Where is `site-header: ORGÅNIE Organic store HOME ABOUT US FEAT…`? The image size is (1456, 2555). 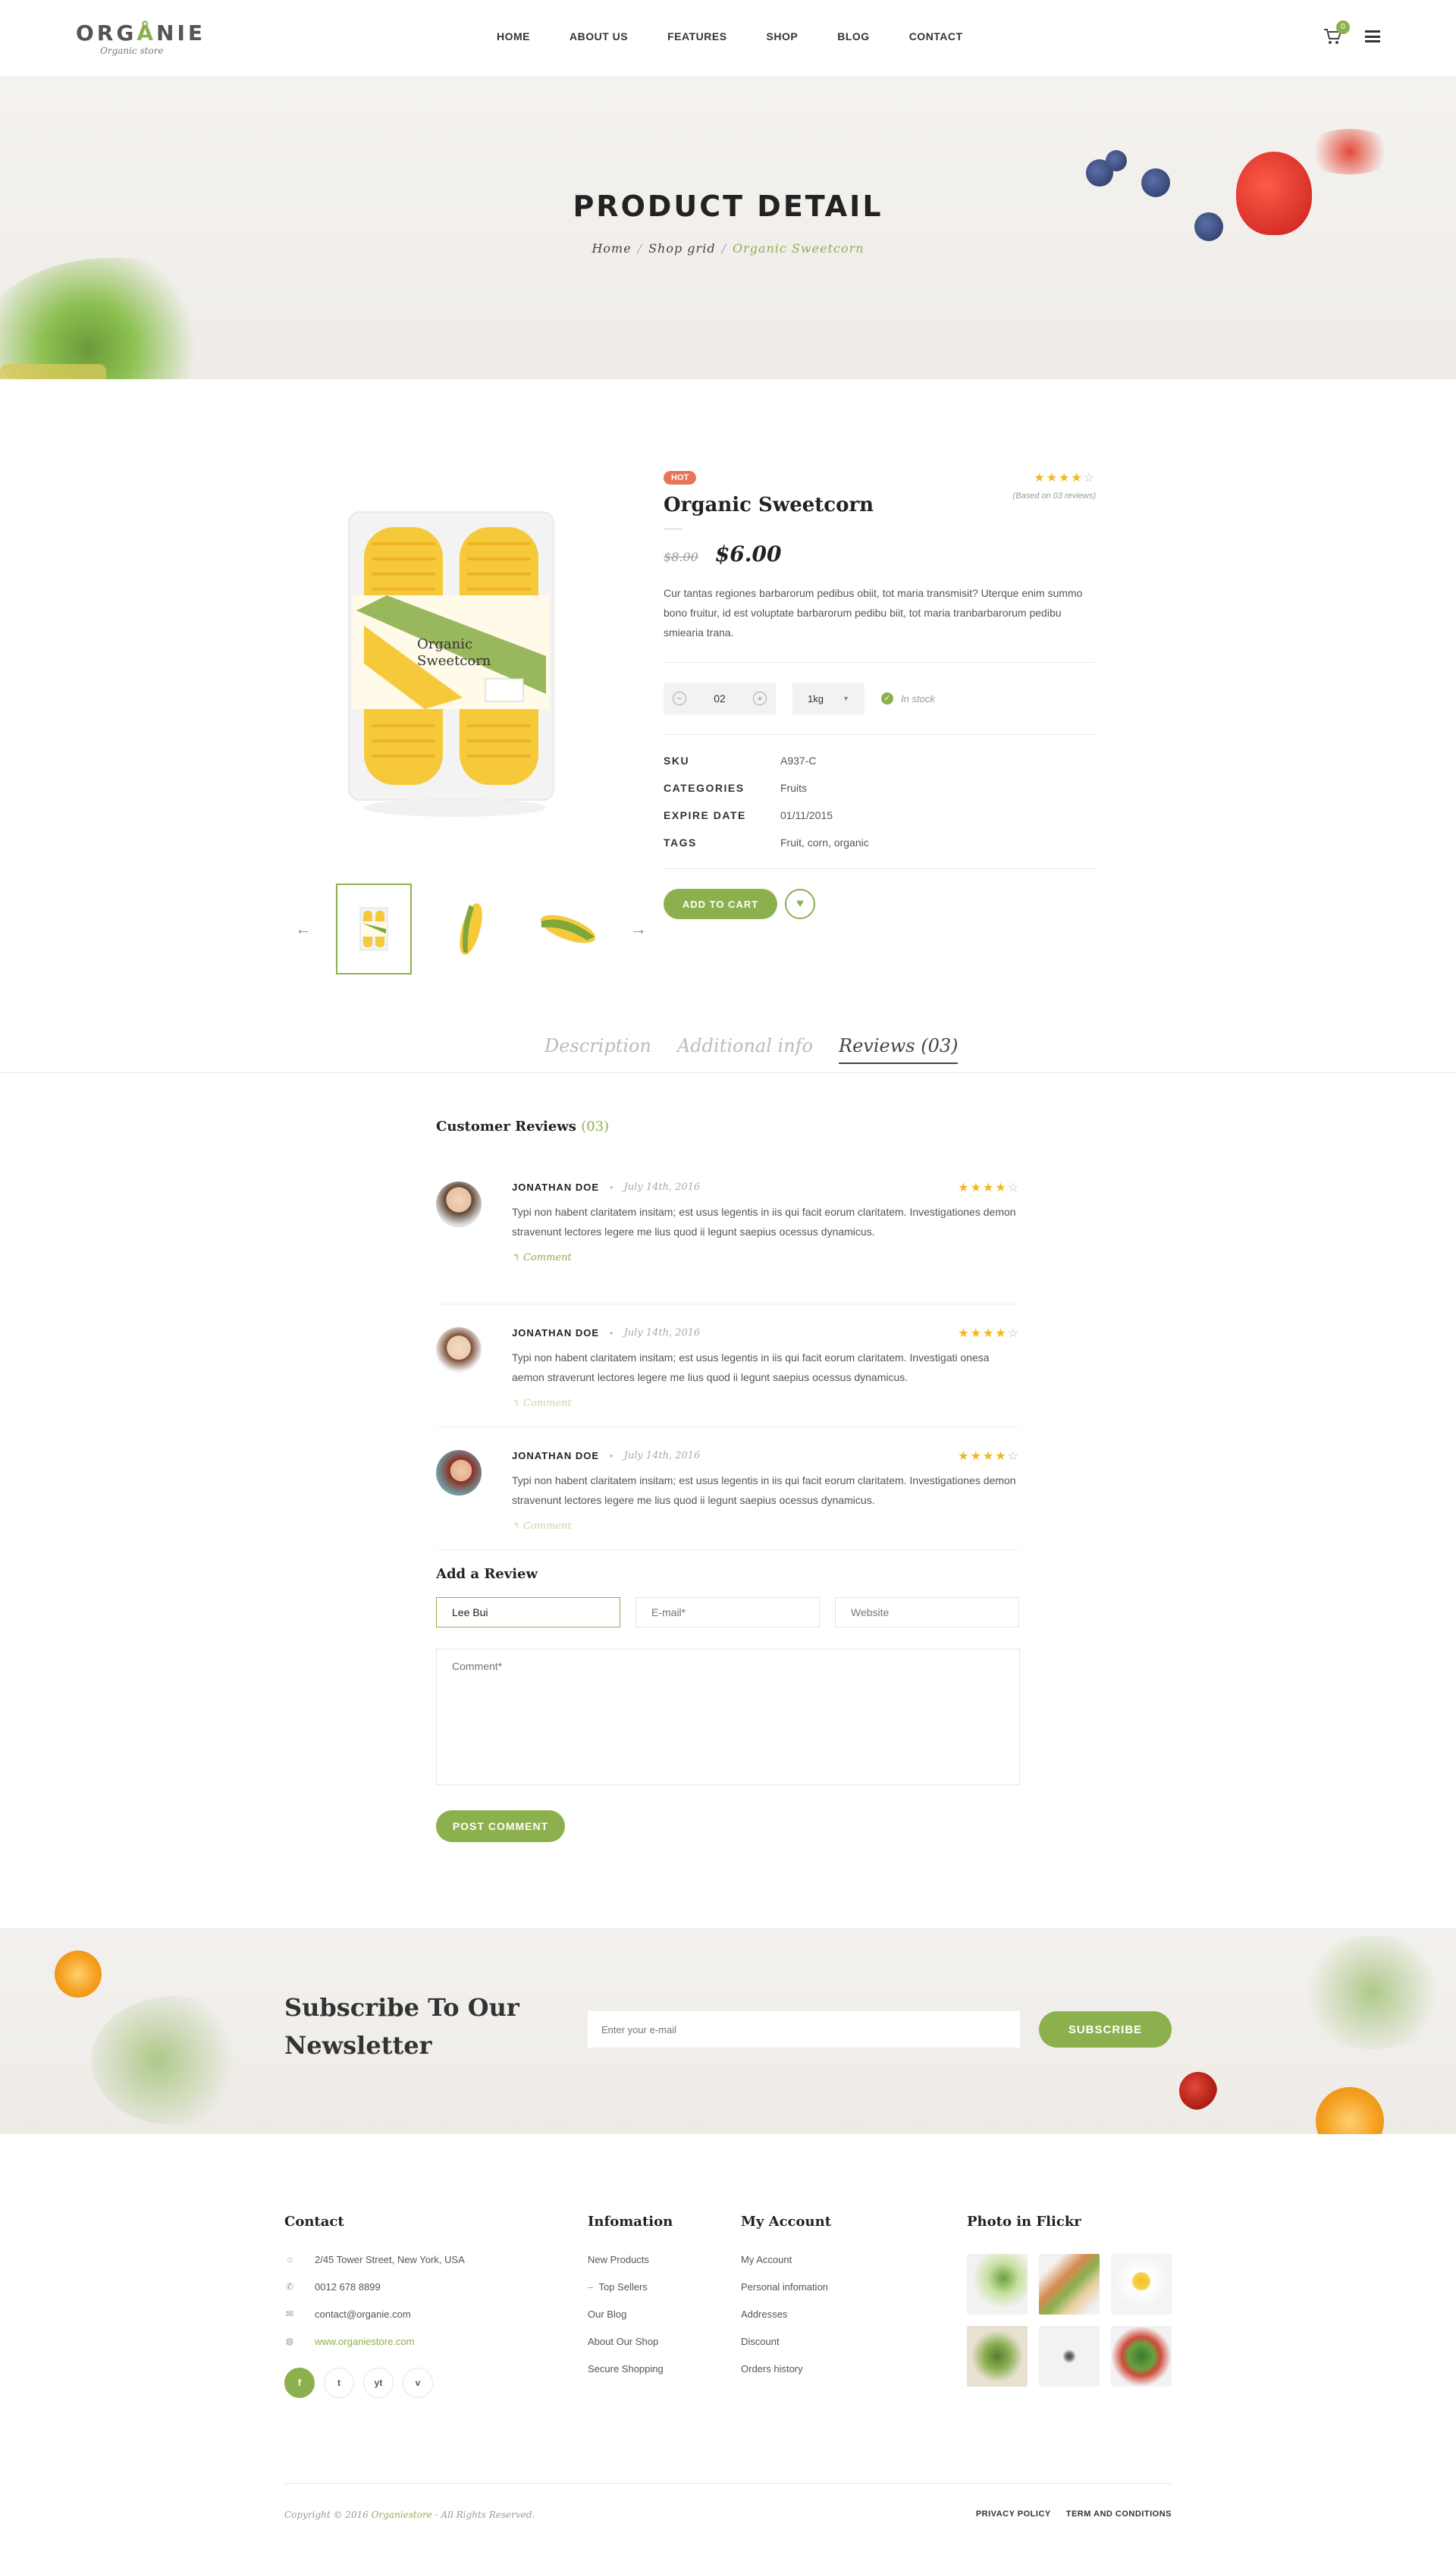 site-header: ORGÅNIE Organic store HOME ABOUT US FEAT… is located at coordinates (728, 38).